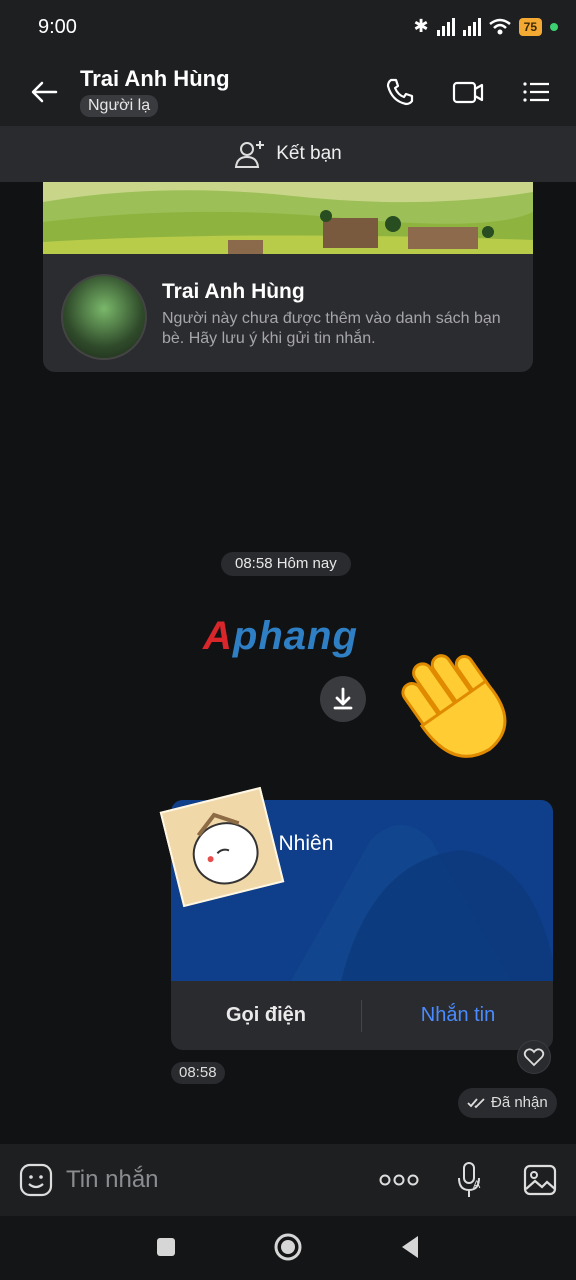 The width and height of the screenshot is (576, 1280). I want to click on heart-icon, so click(534, 1057).